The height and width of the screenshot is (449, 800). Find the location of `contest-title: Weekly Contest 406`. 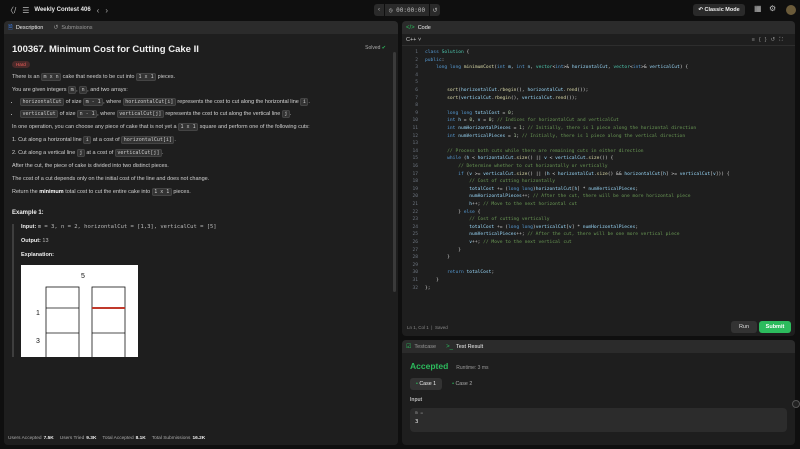

contest-title: Weekly Contest 406 is located at coordinates (62, 10).